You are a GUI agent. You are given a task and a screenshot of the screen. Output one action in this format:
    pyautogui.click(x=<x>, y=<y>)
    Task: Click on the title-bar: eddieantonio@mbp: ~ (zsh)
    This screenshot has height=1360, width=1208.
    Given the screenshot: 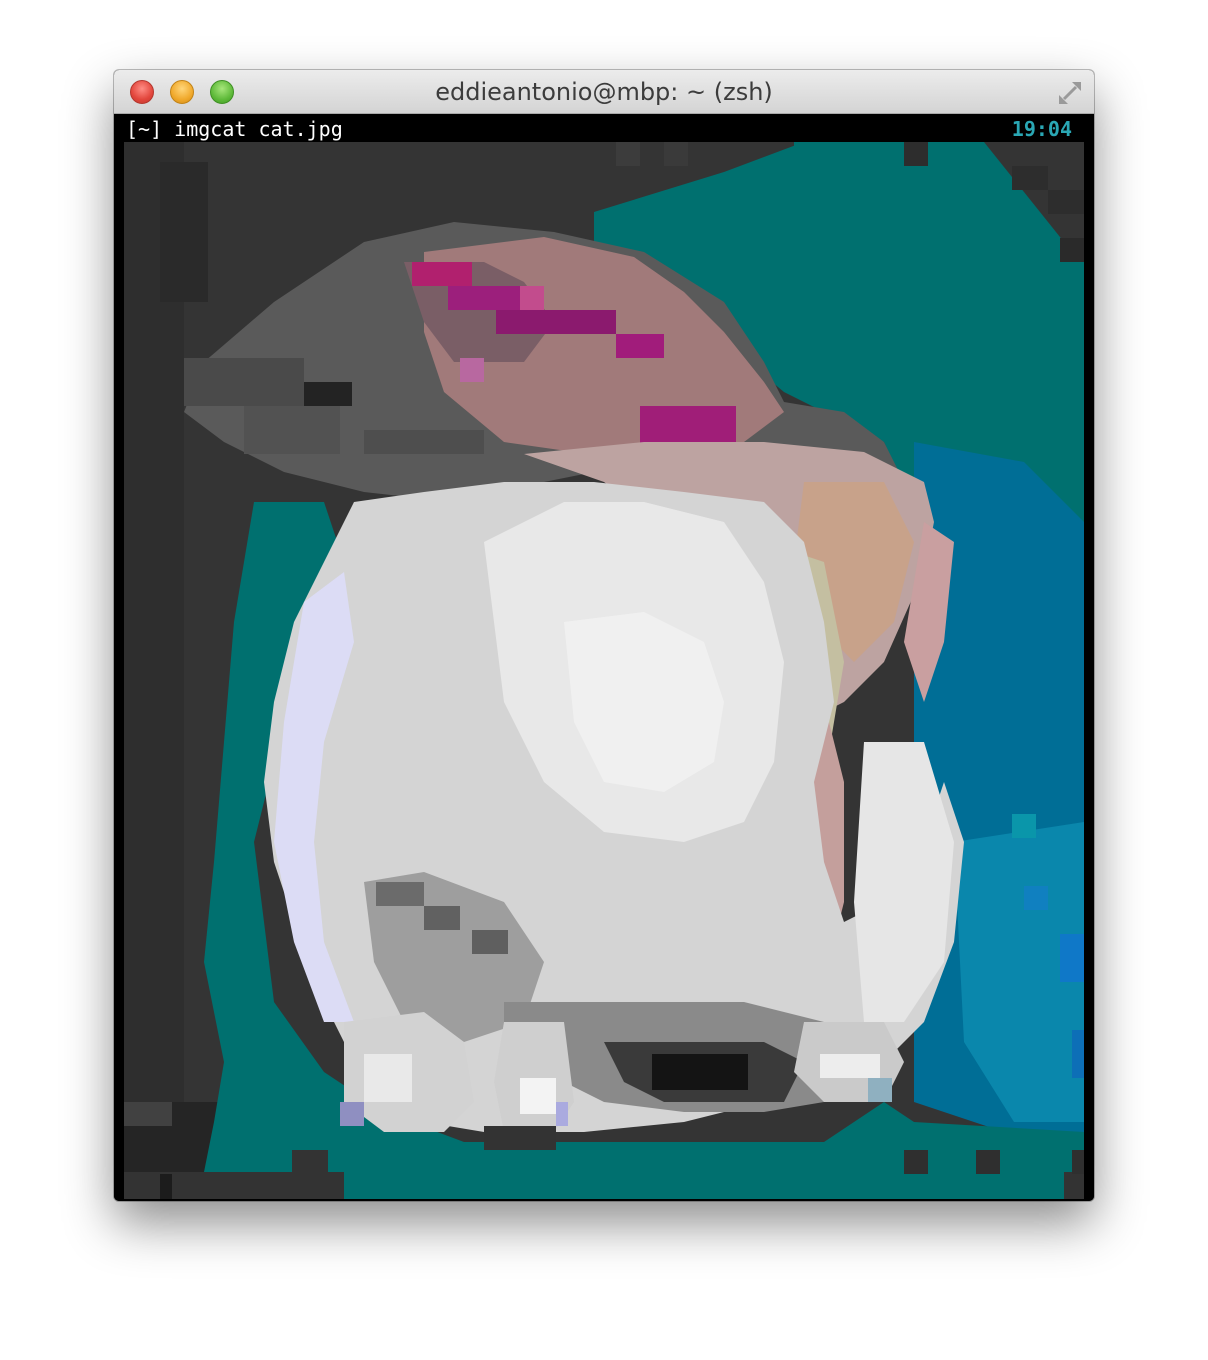 What is the action you would take?
    pyautogui.click(x=604, y=92)
    